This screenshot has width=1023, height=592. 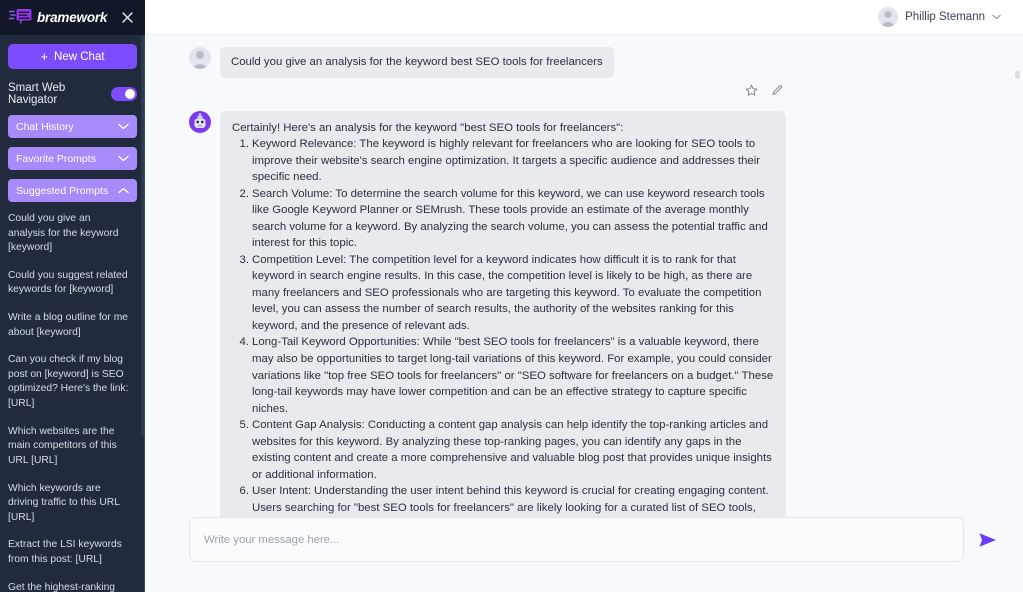 I want to click on plus-icon: +, so click(x=44, y=56).